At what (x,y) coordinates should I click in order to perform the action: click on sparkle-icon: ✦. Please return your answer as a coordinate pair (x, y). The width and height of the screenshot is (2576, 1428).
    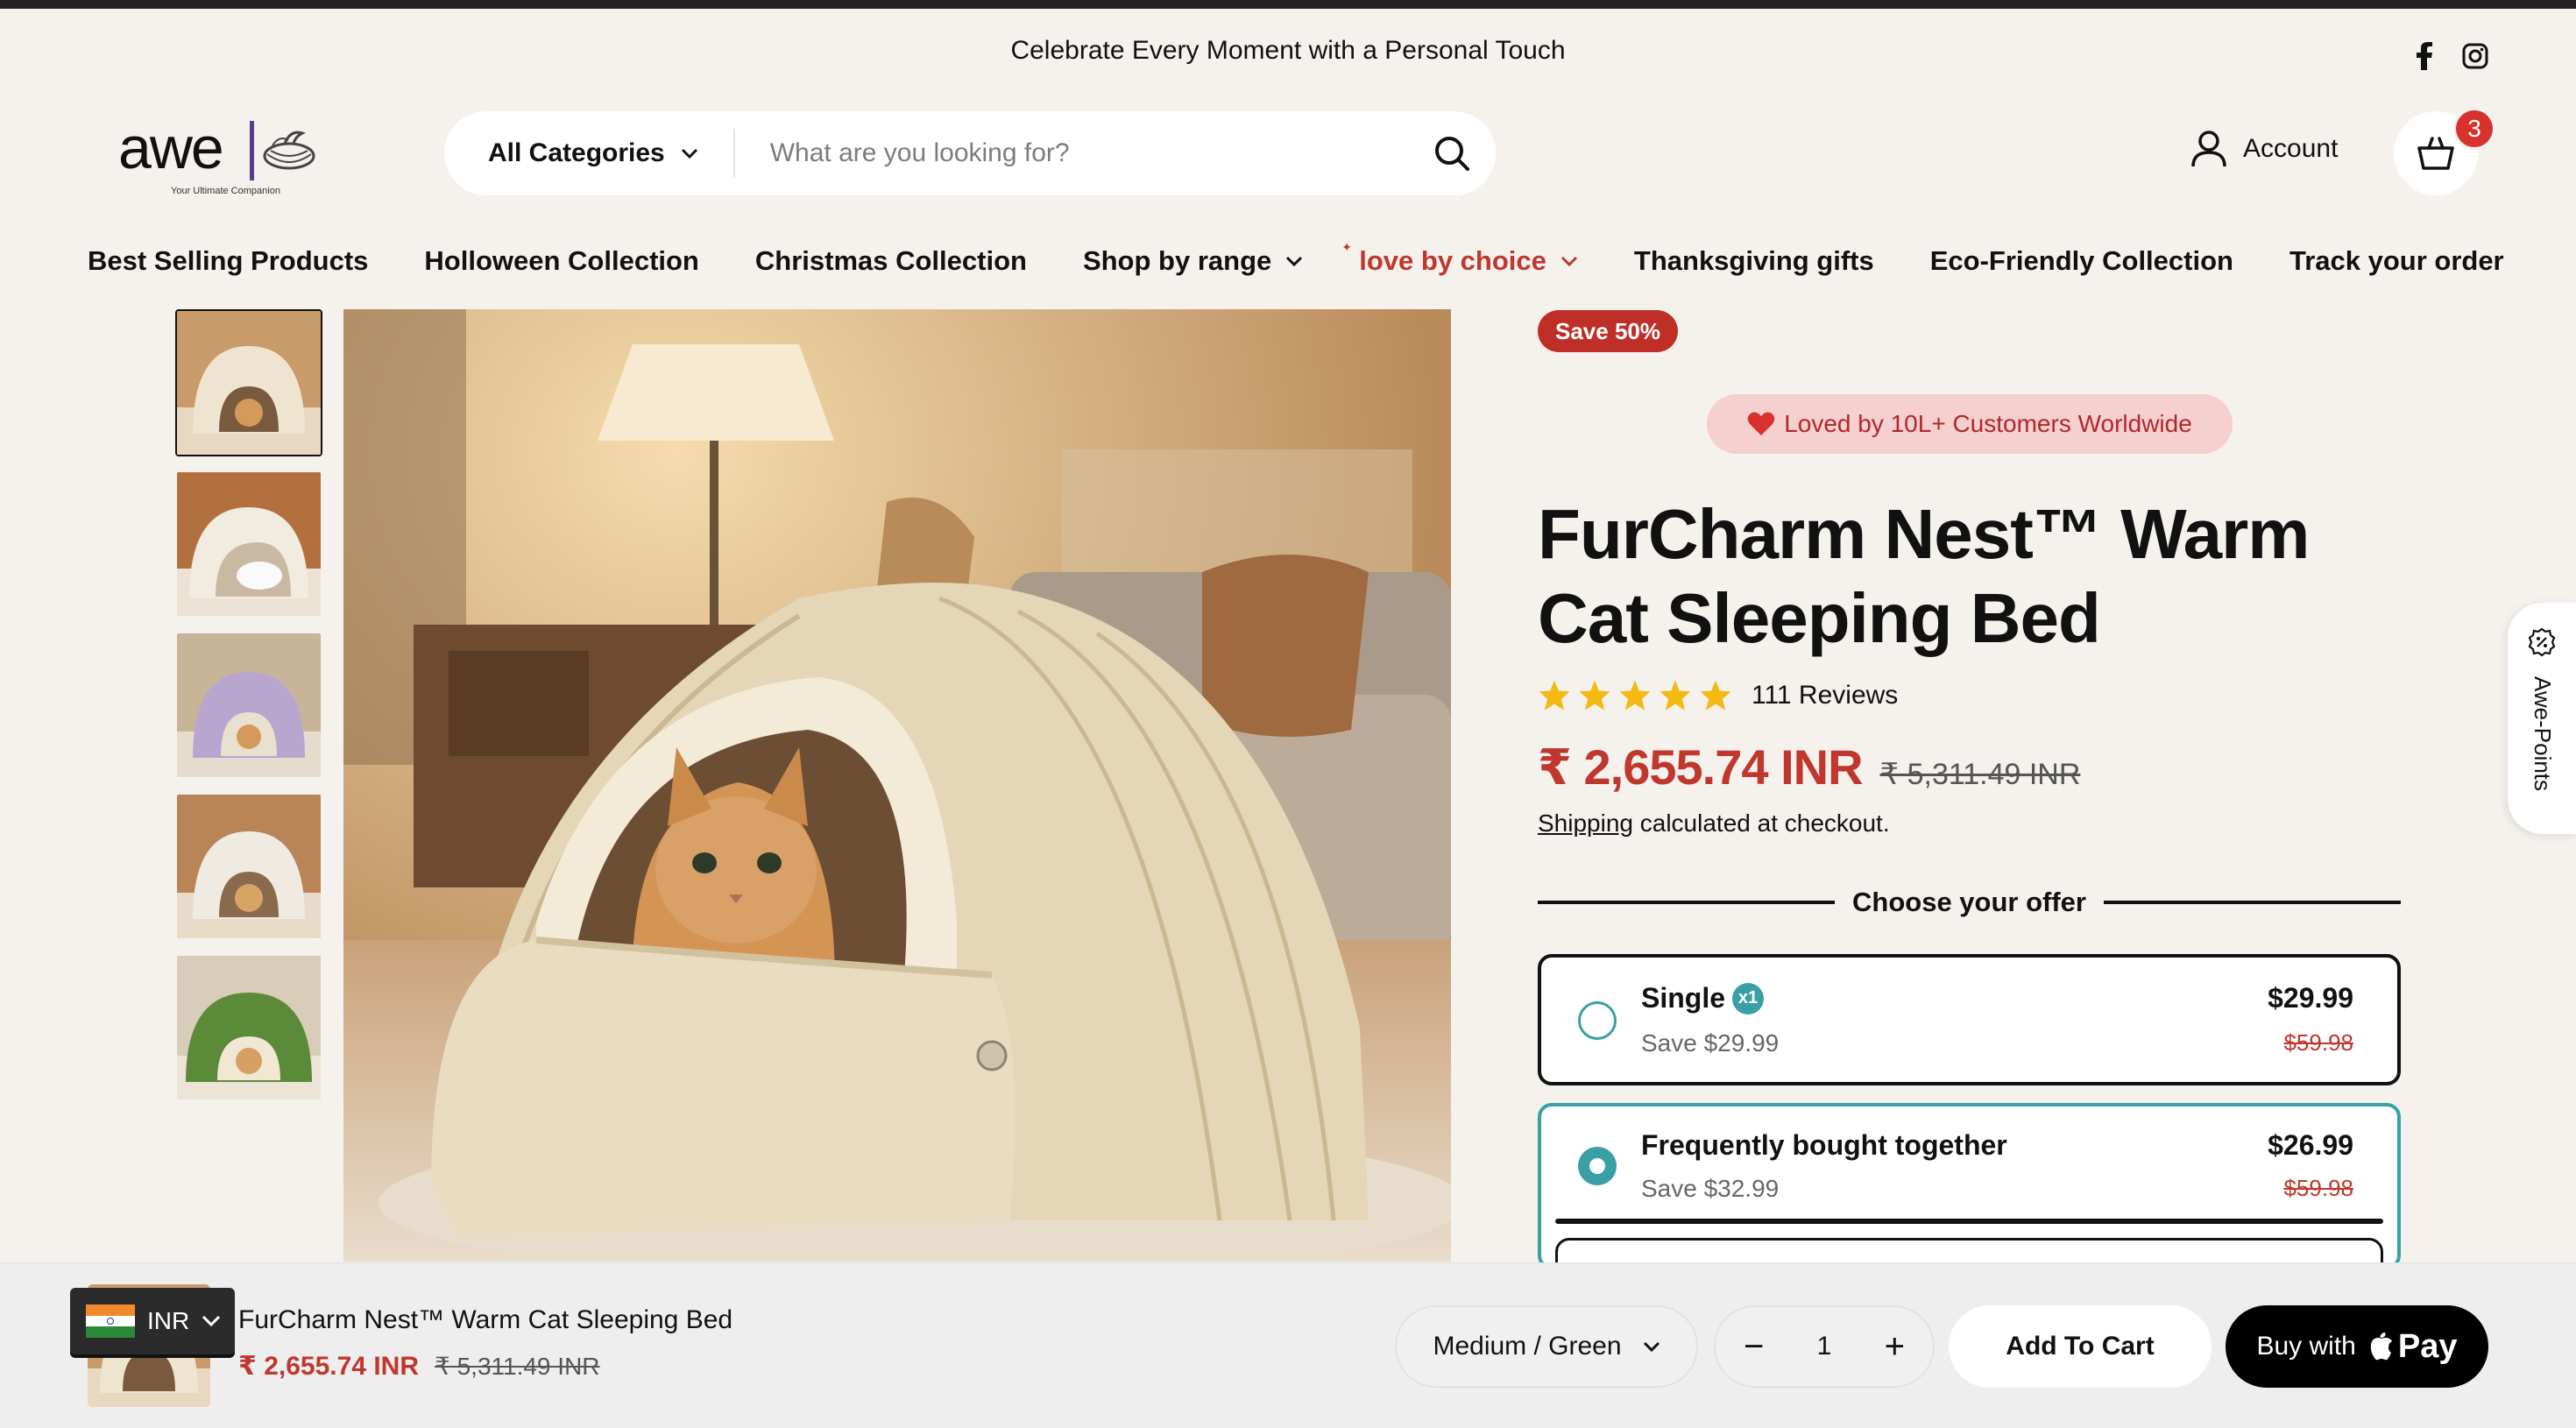
    Looking at the image, I should click on (1346, 247).